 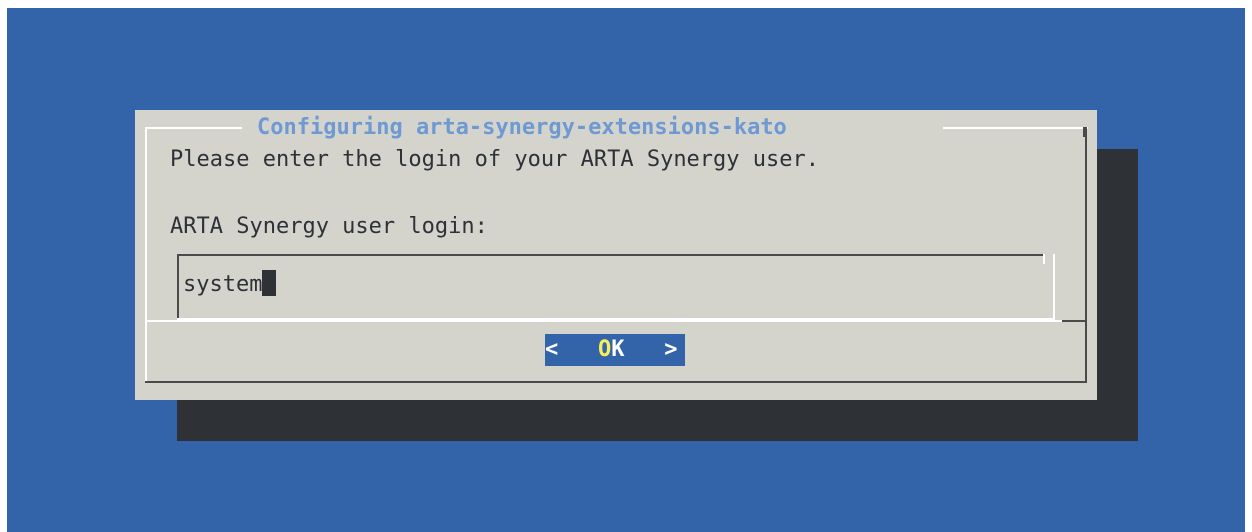 I want to click on ok-button-hotkey: O, so click(x=605, y=349).